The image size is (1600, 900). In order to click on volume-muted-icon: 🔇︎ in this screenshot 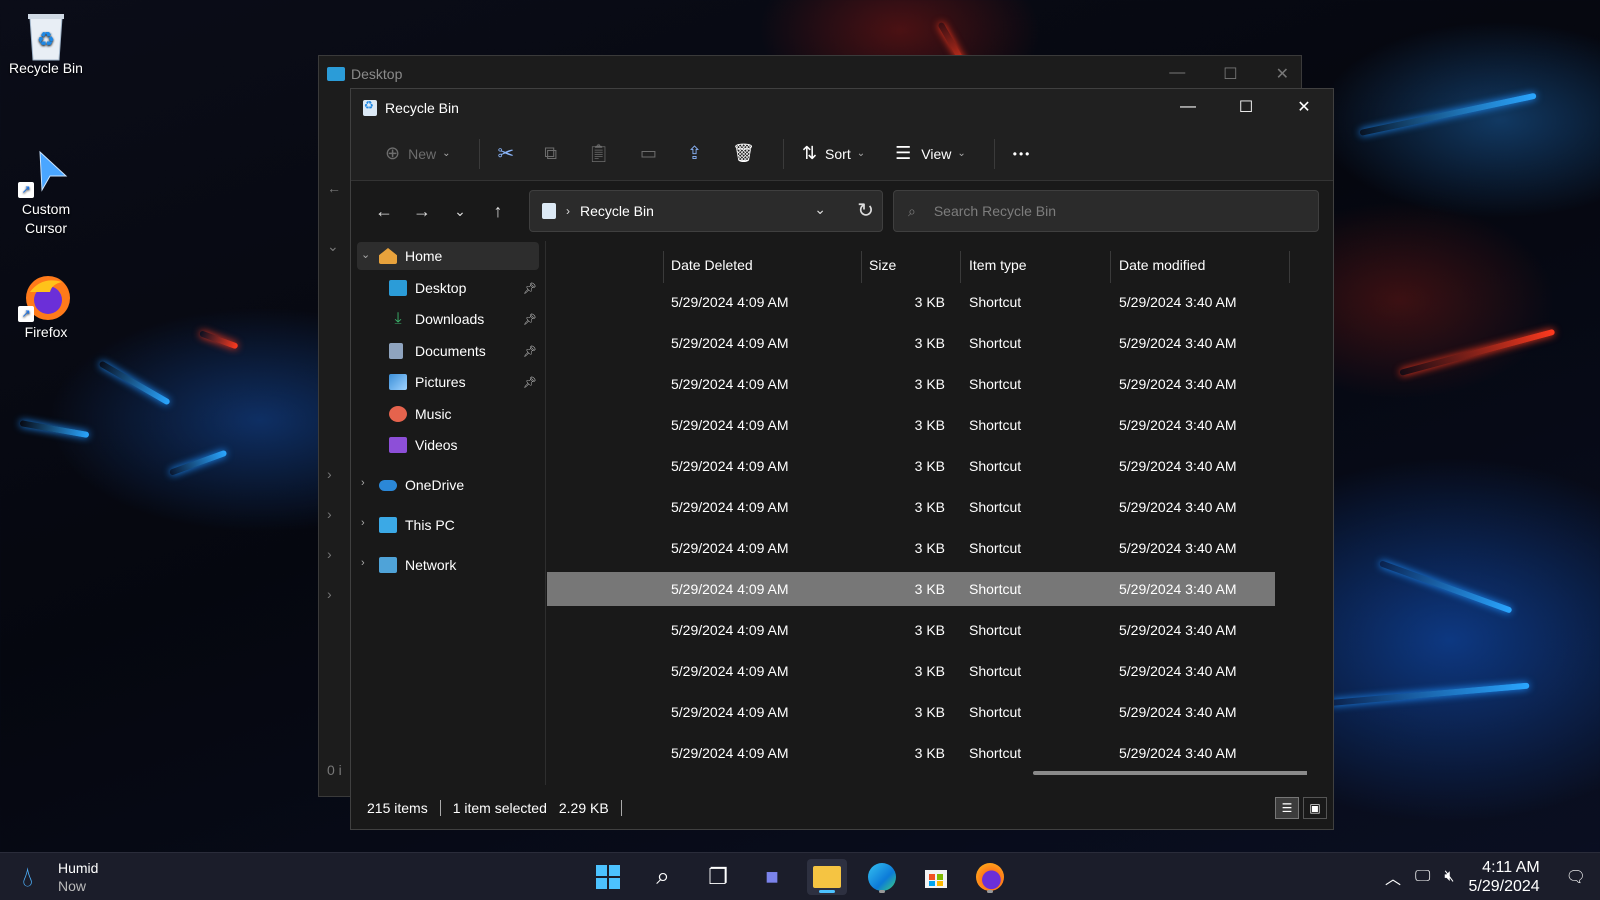, I will do `click(1449, 877)`.